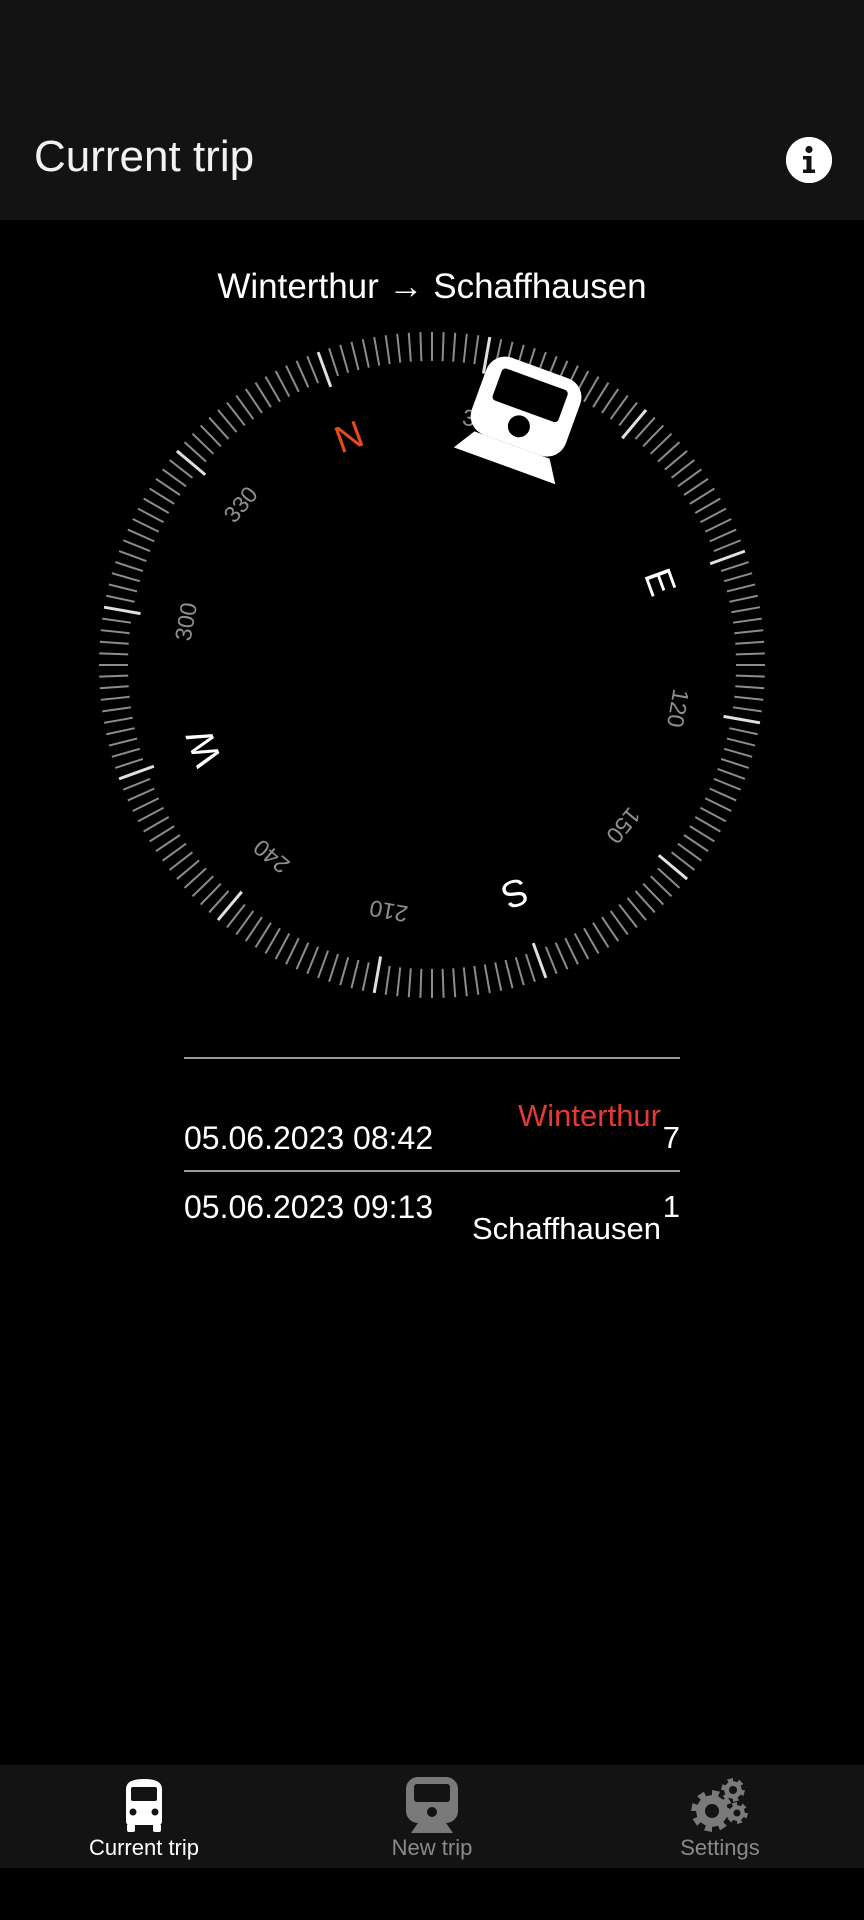 The image size is (864, 1920). What do you see at coordinates (309, 1138) in the screenshot?
I see `departure-time: 05.06.2023 08:42` at bounding box center [309, 1138].